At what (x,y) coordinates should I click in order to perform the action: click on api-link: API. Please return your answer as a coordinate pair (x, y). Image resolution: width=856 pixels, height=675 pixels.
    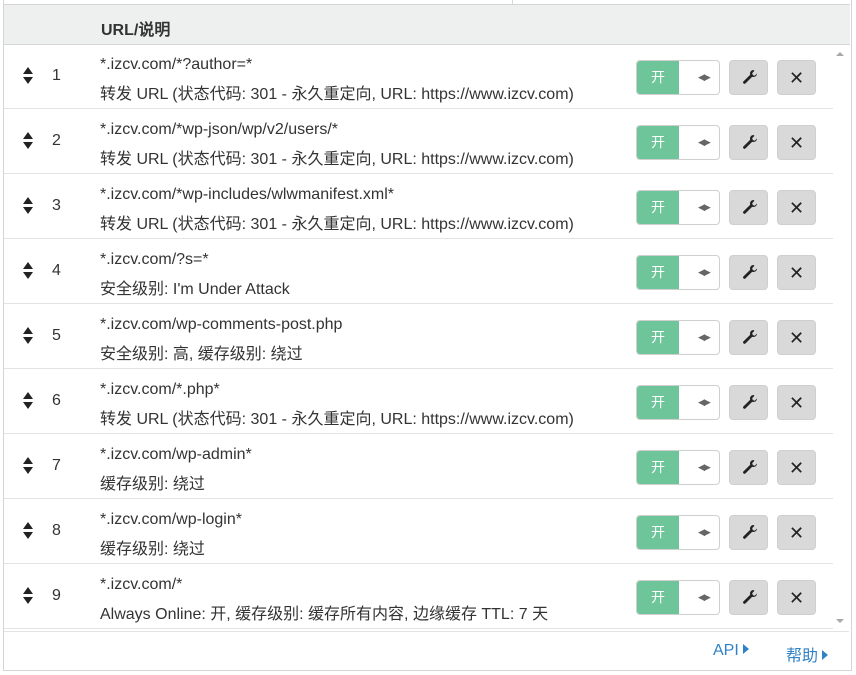
    Looking at the image, I should click on (731, 651).